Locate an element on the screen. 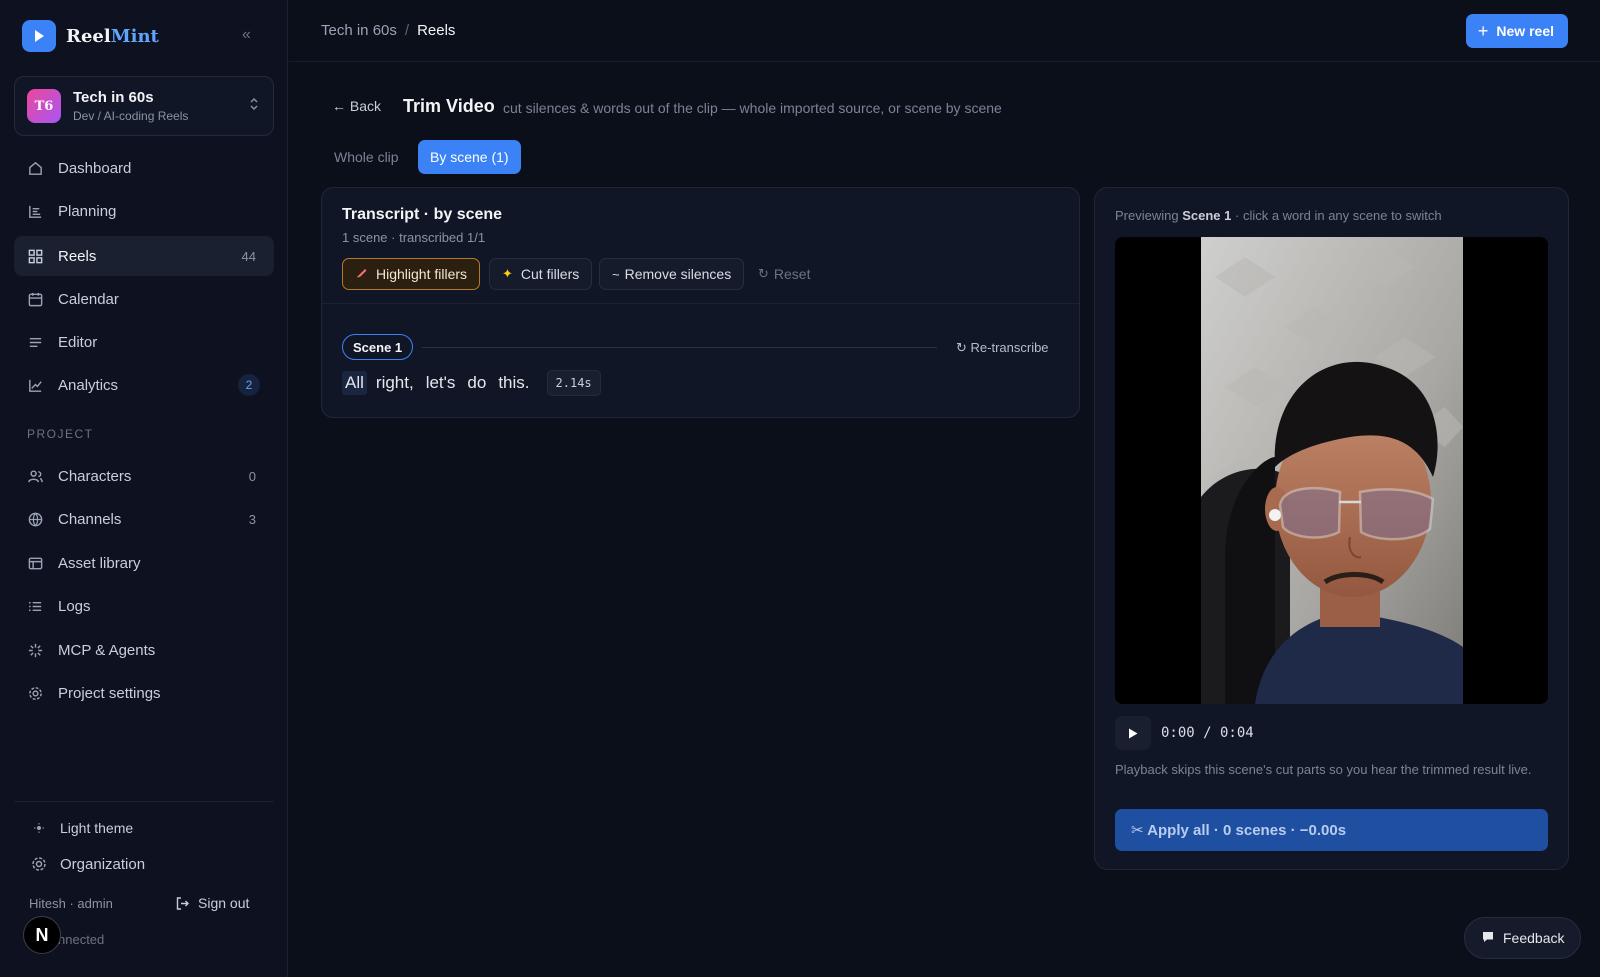 This screenshot has width=1600, height=977. highlight-fillers-button: Highlight fillers is located at coordinates (411, 274).